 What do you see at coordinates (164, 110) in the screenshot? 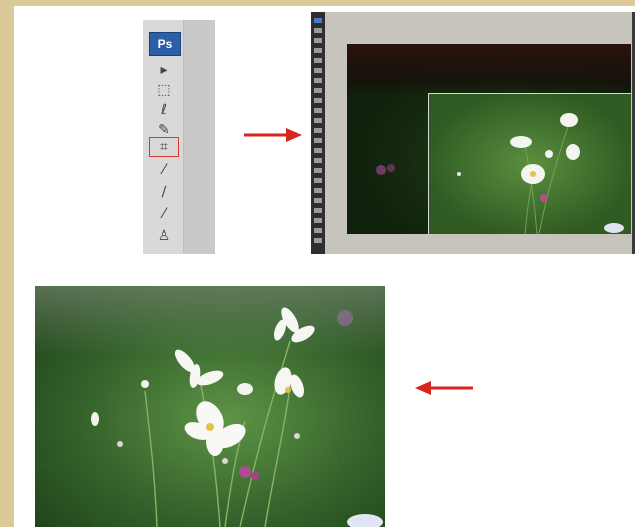
I see `lasso-tool-icon: ℓ` at bounding box center [164, 110].